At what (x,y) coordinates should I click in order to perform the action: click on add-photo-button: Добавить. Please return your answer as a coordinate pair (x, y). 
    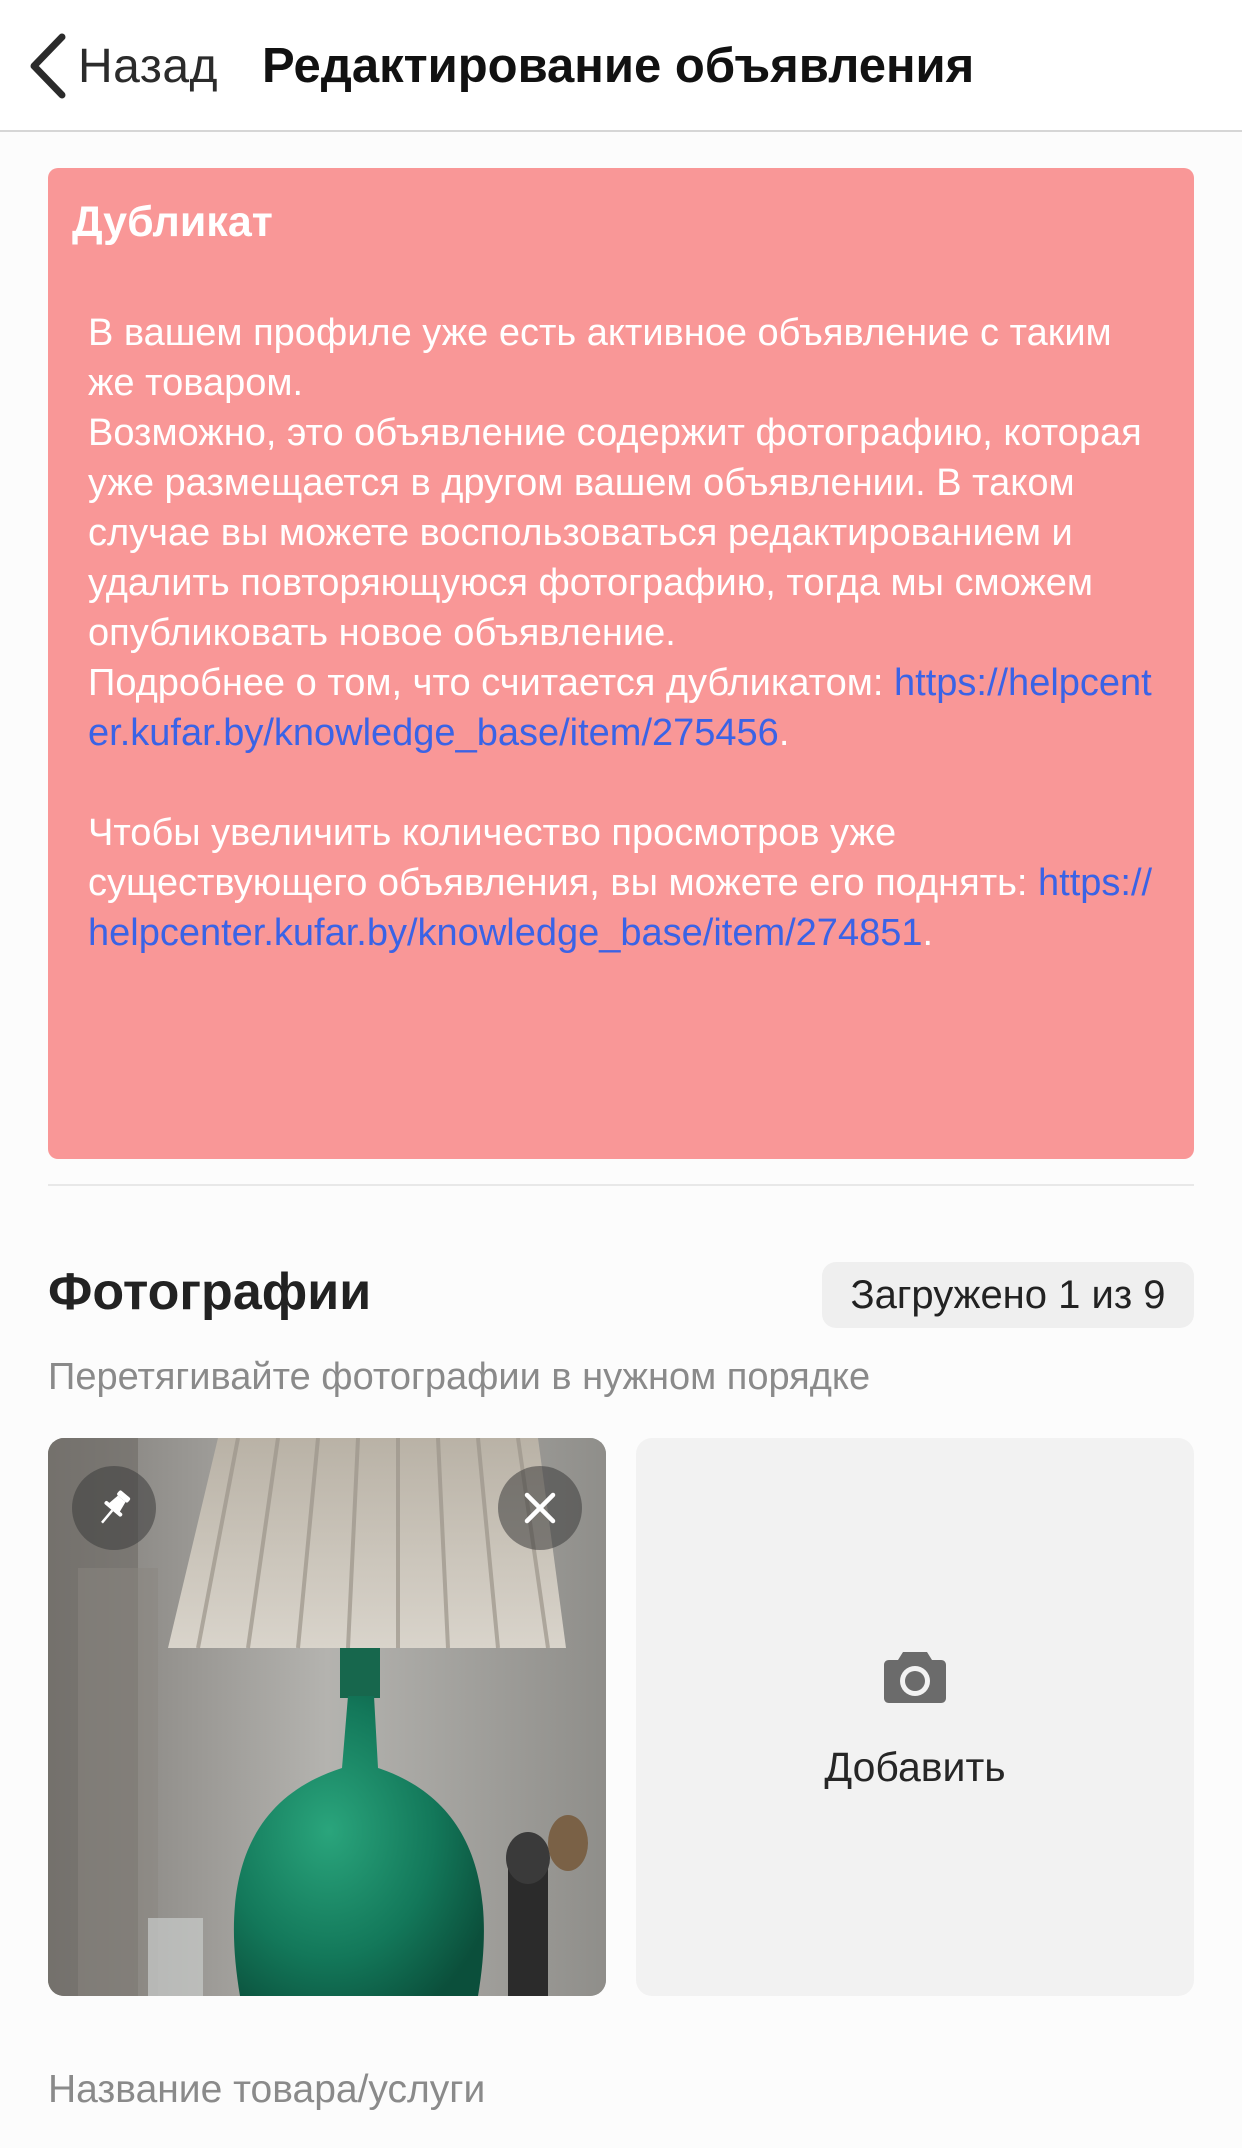
    Looking at the image, I should click on (915, 1717).